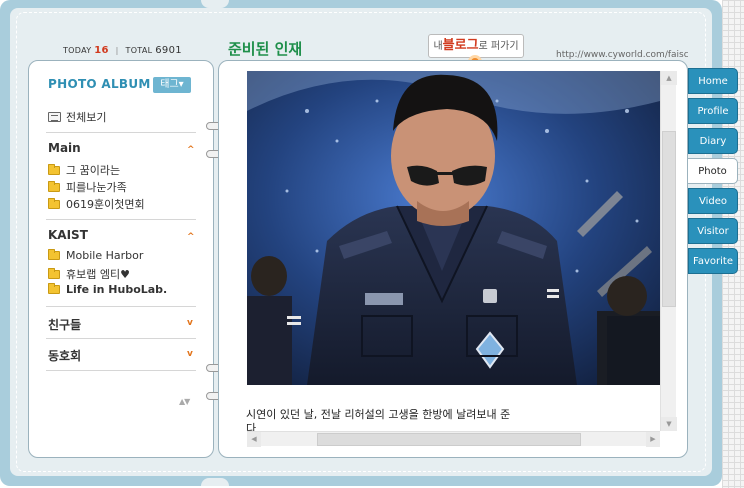  What do you see at coordinates (215, 4) in the screenshot?
I see `spine-notch-top` at bounding box center [215, 4].